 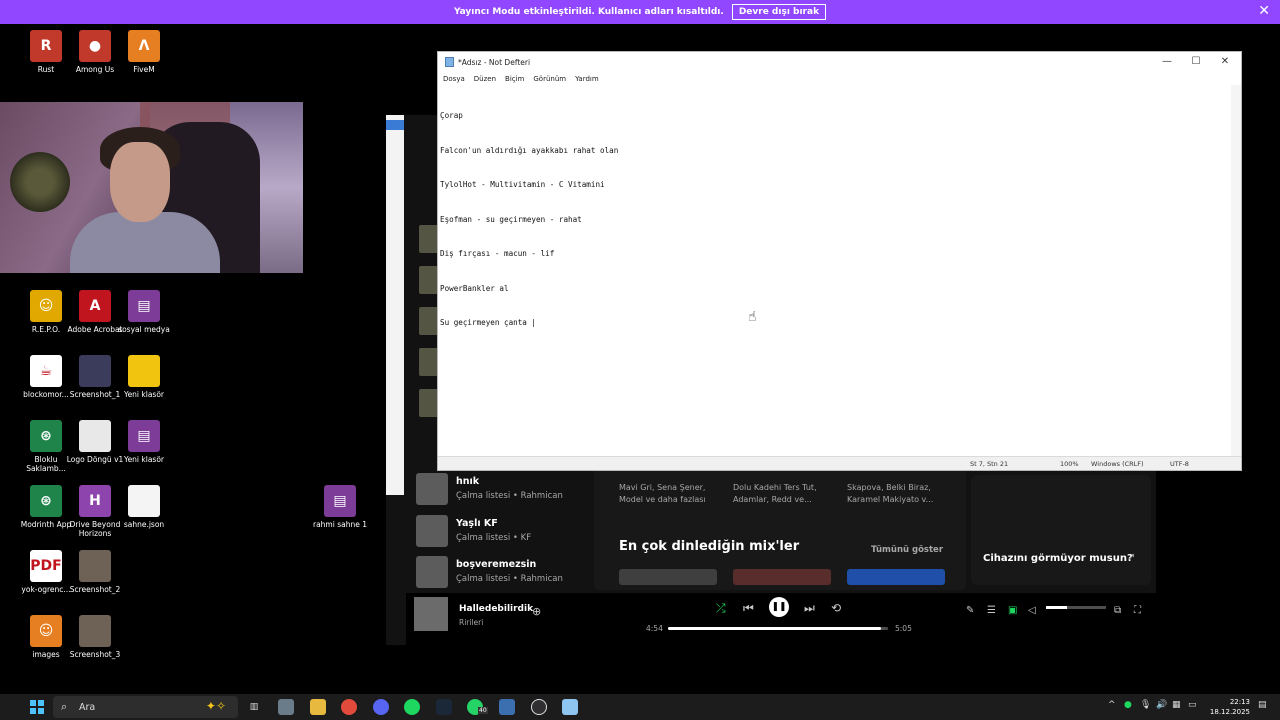 I want to click on connect-device-icon: ▣, so click(x=1012, y=610).